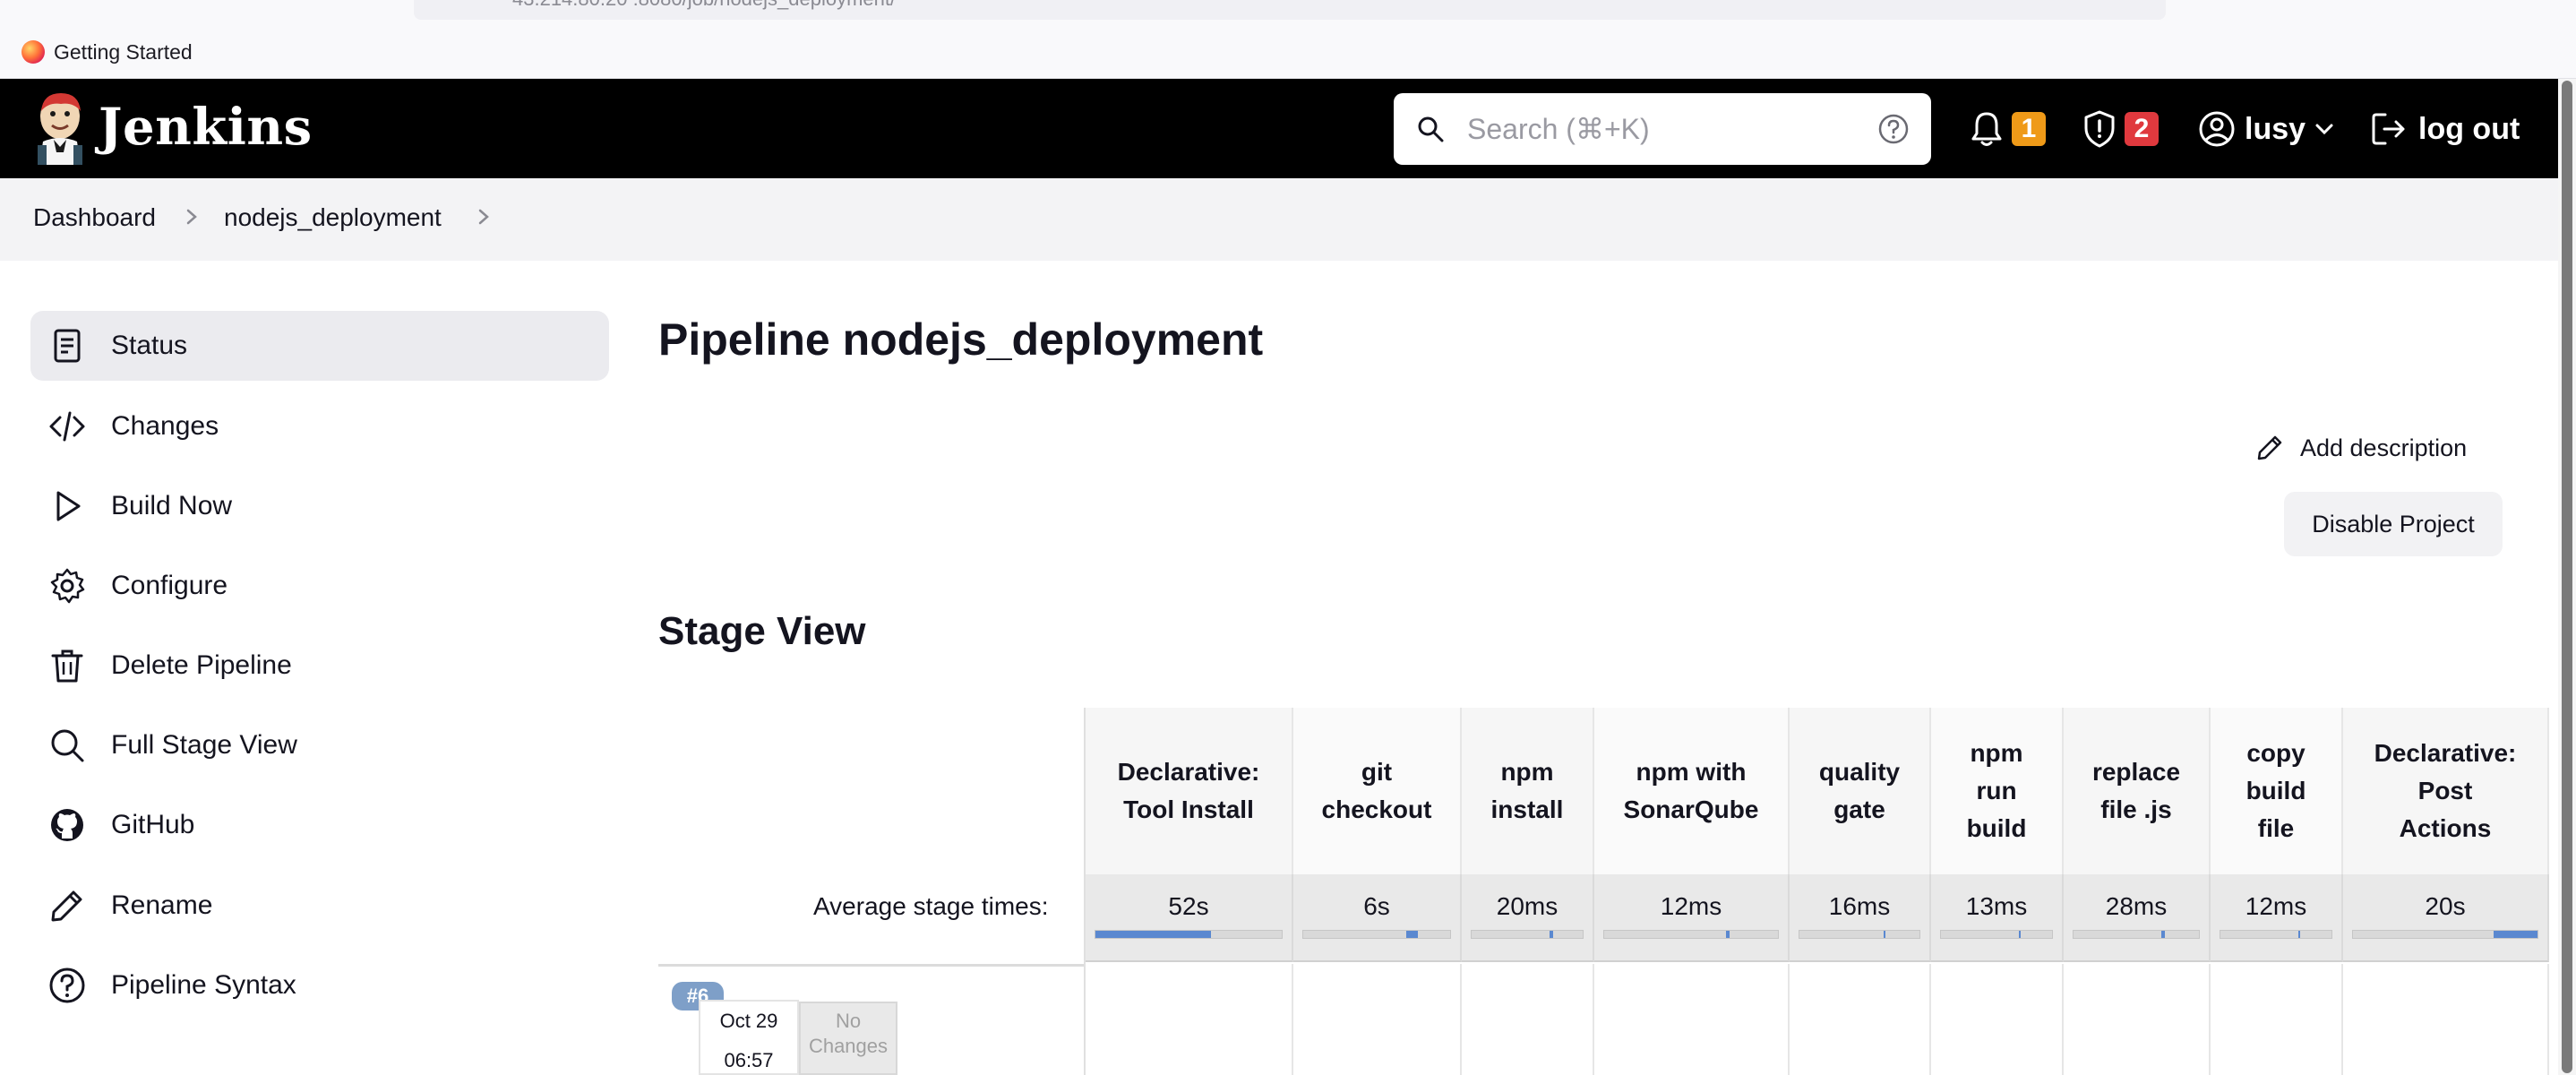 The height and width of the screenshot is (1075, 2576). I want to click on build-timestamp: Oct 29 06:57, so click(749, 1037).